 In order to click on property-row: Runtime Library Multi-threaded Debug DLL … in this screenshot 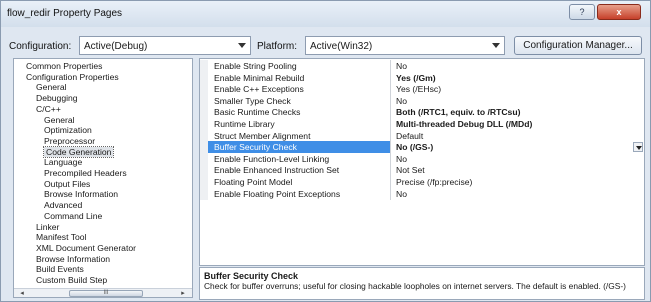, I will do `click(422, 124)`.